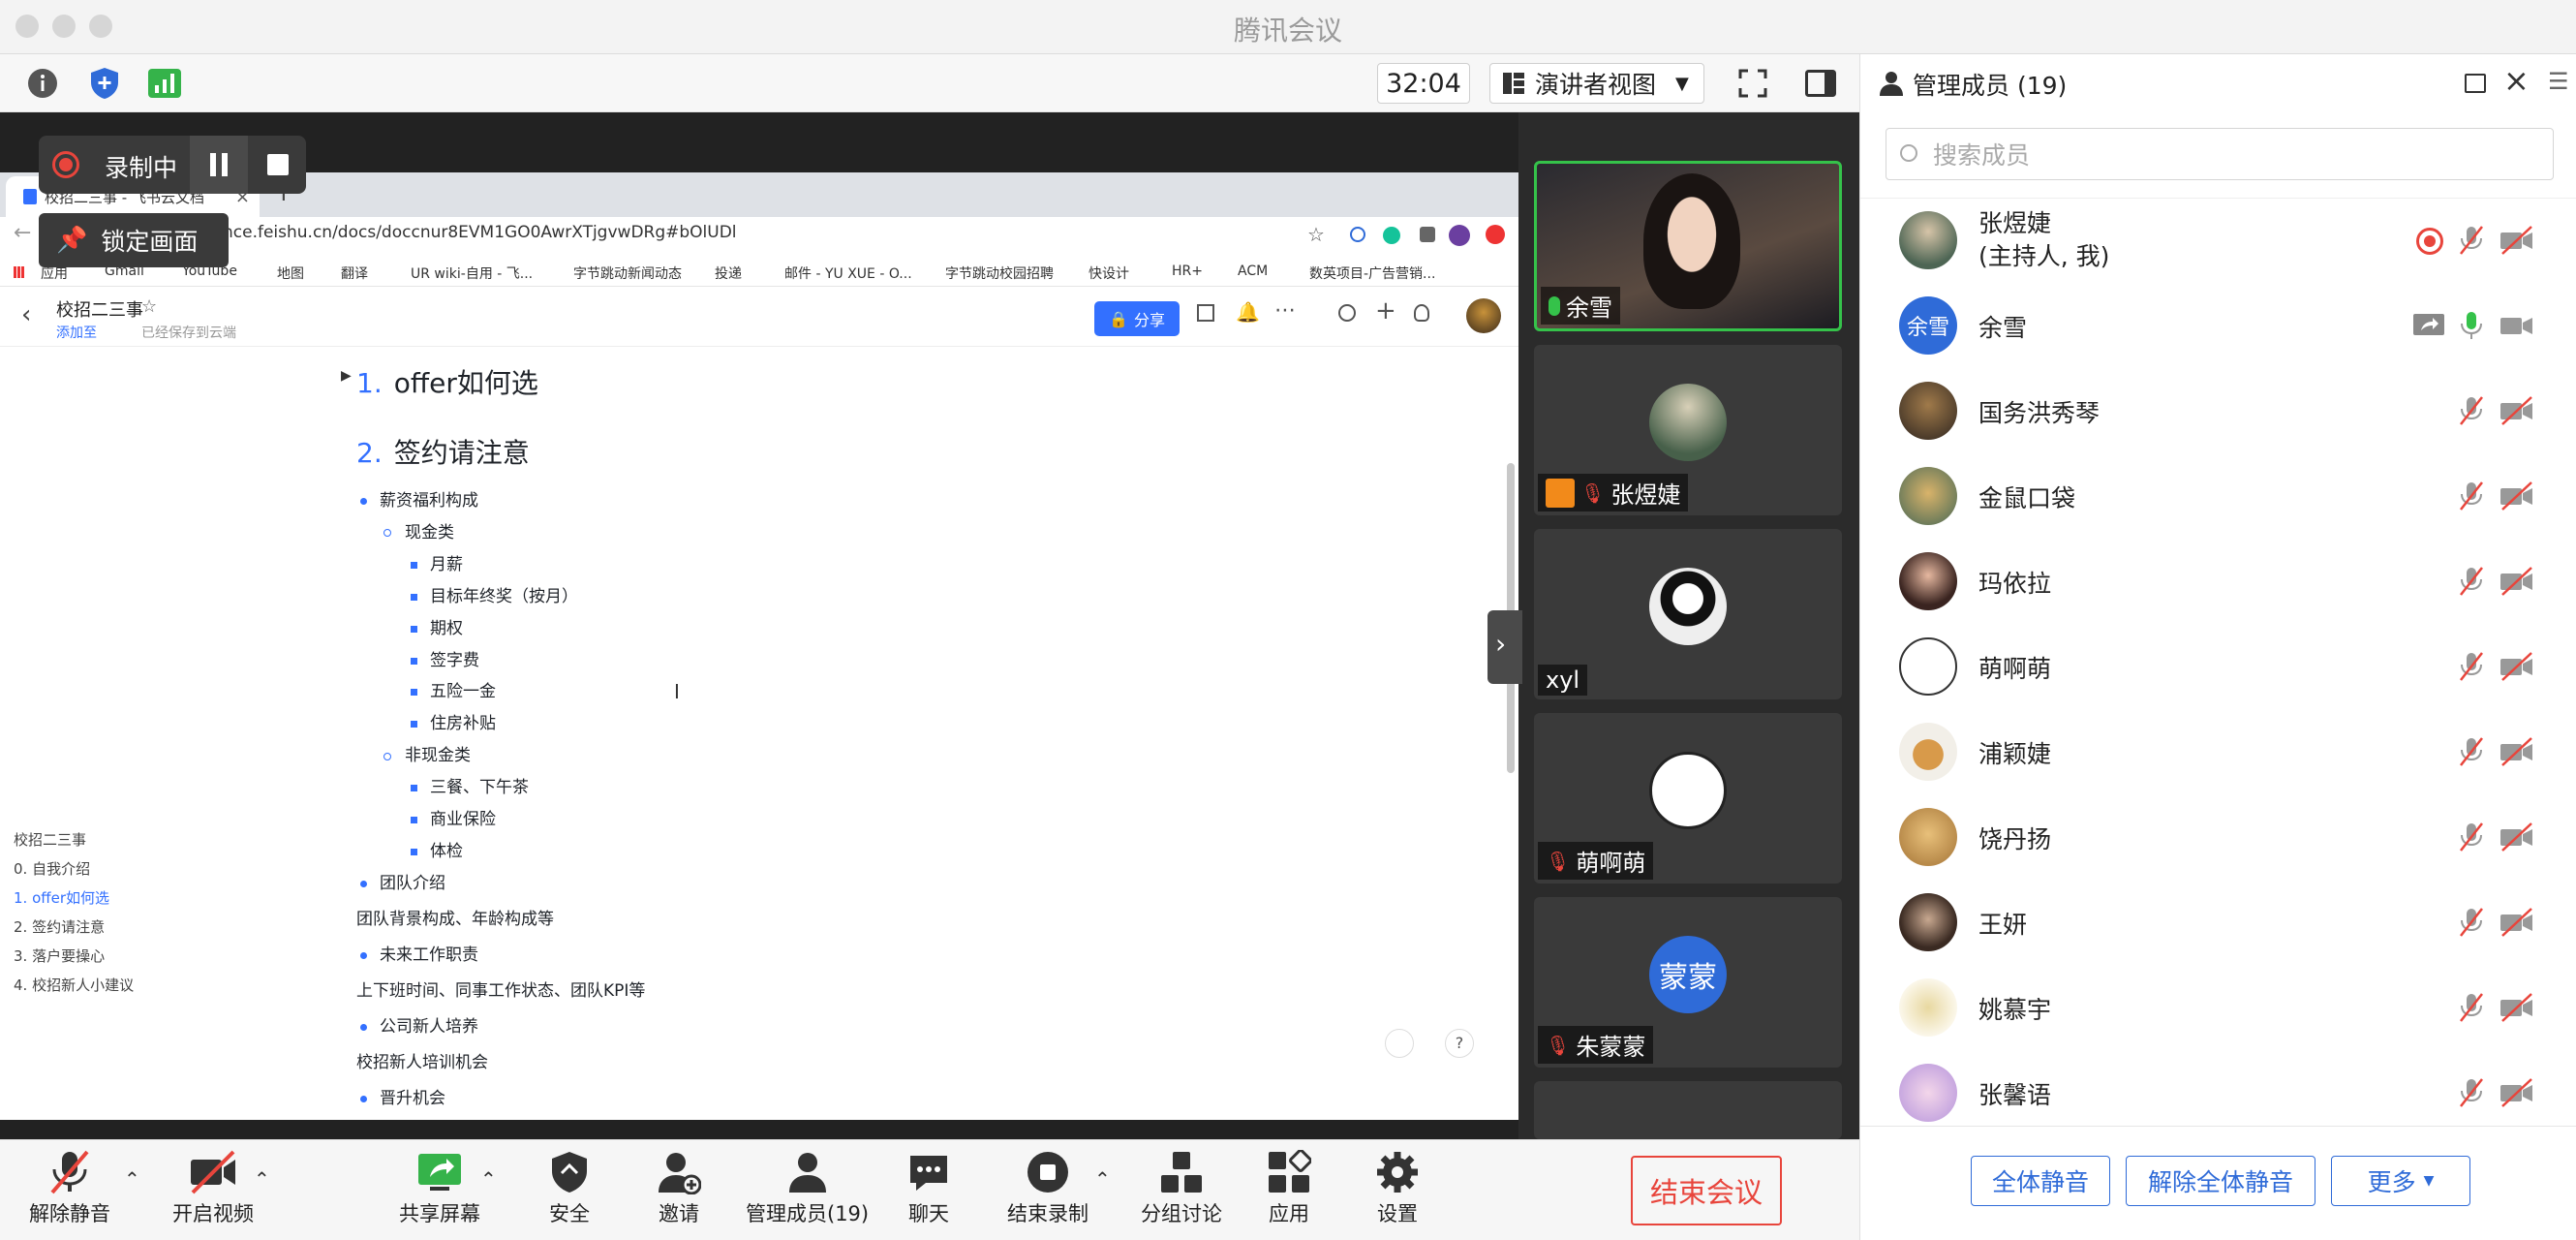 The image size is (2576, 1240). I want to click on bookmark-item: ACM, so click(1253, 271).